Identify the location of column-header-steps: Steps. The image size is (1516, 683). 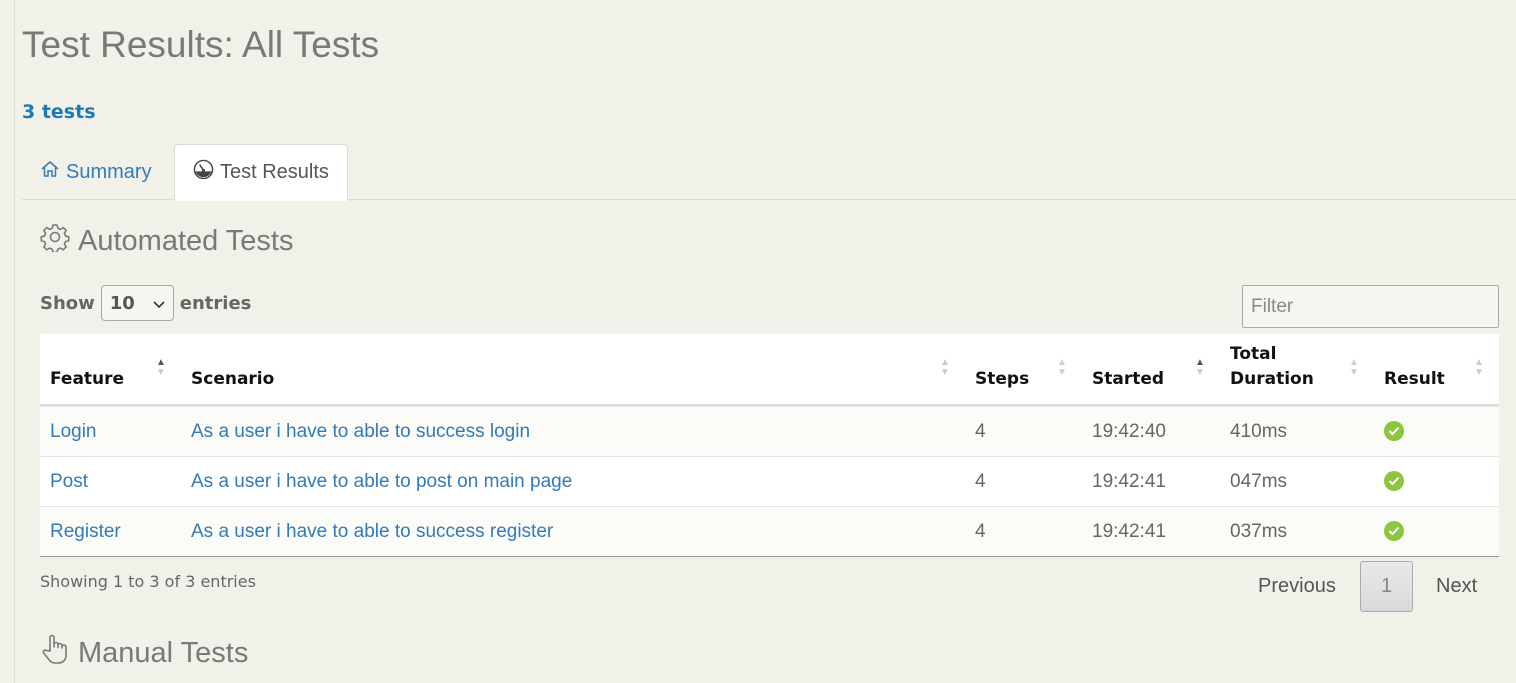
(1002, 379).